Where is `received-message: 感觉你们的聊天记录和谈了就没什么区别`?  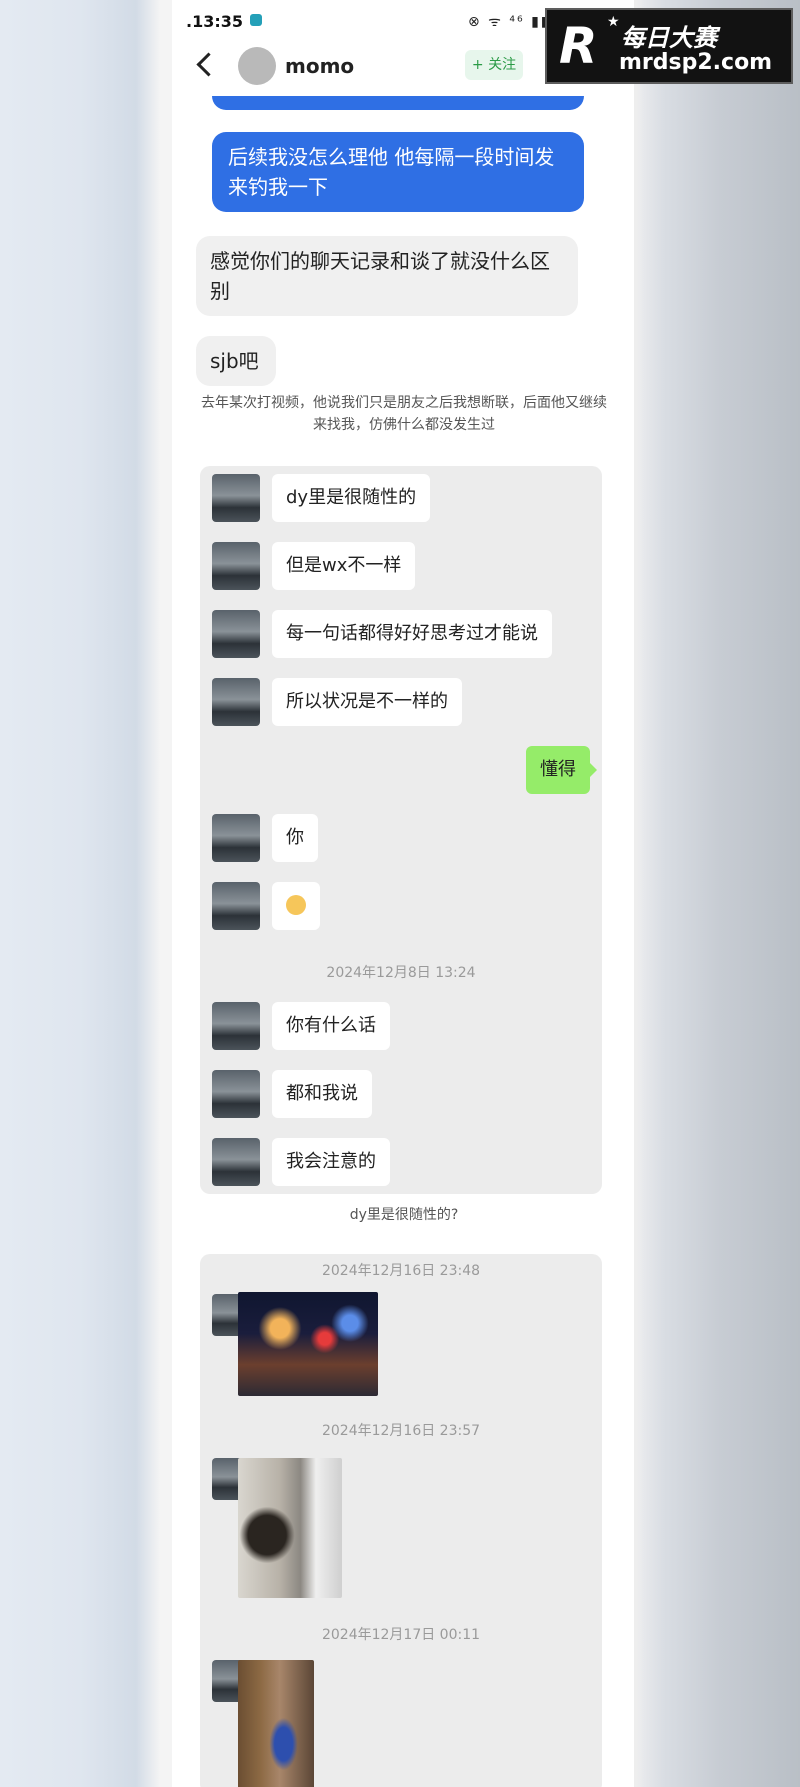 received-message: 感觉你们的聊天记录和谈了就没什么区别 is located at coordinates (387, 276).